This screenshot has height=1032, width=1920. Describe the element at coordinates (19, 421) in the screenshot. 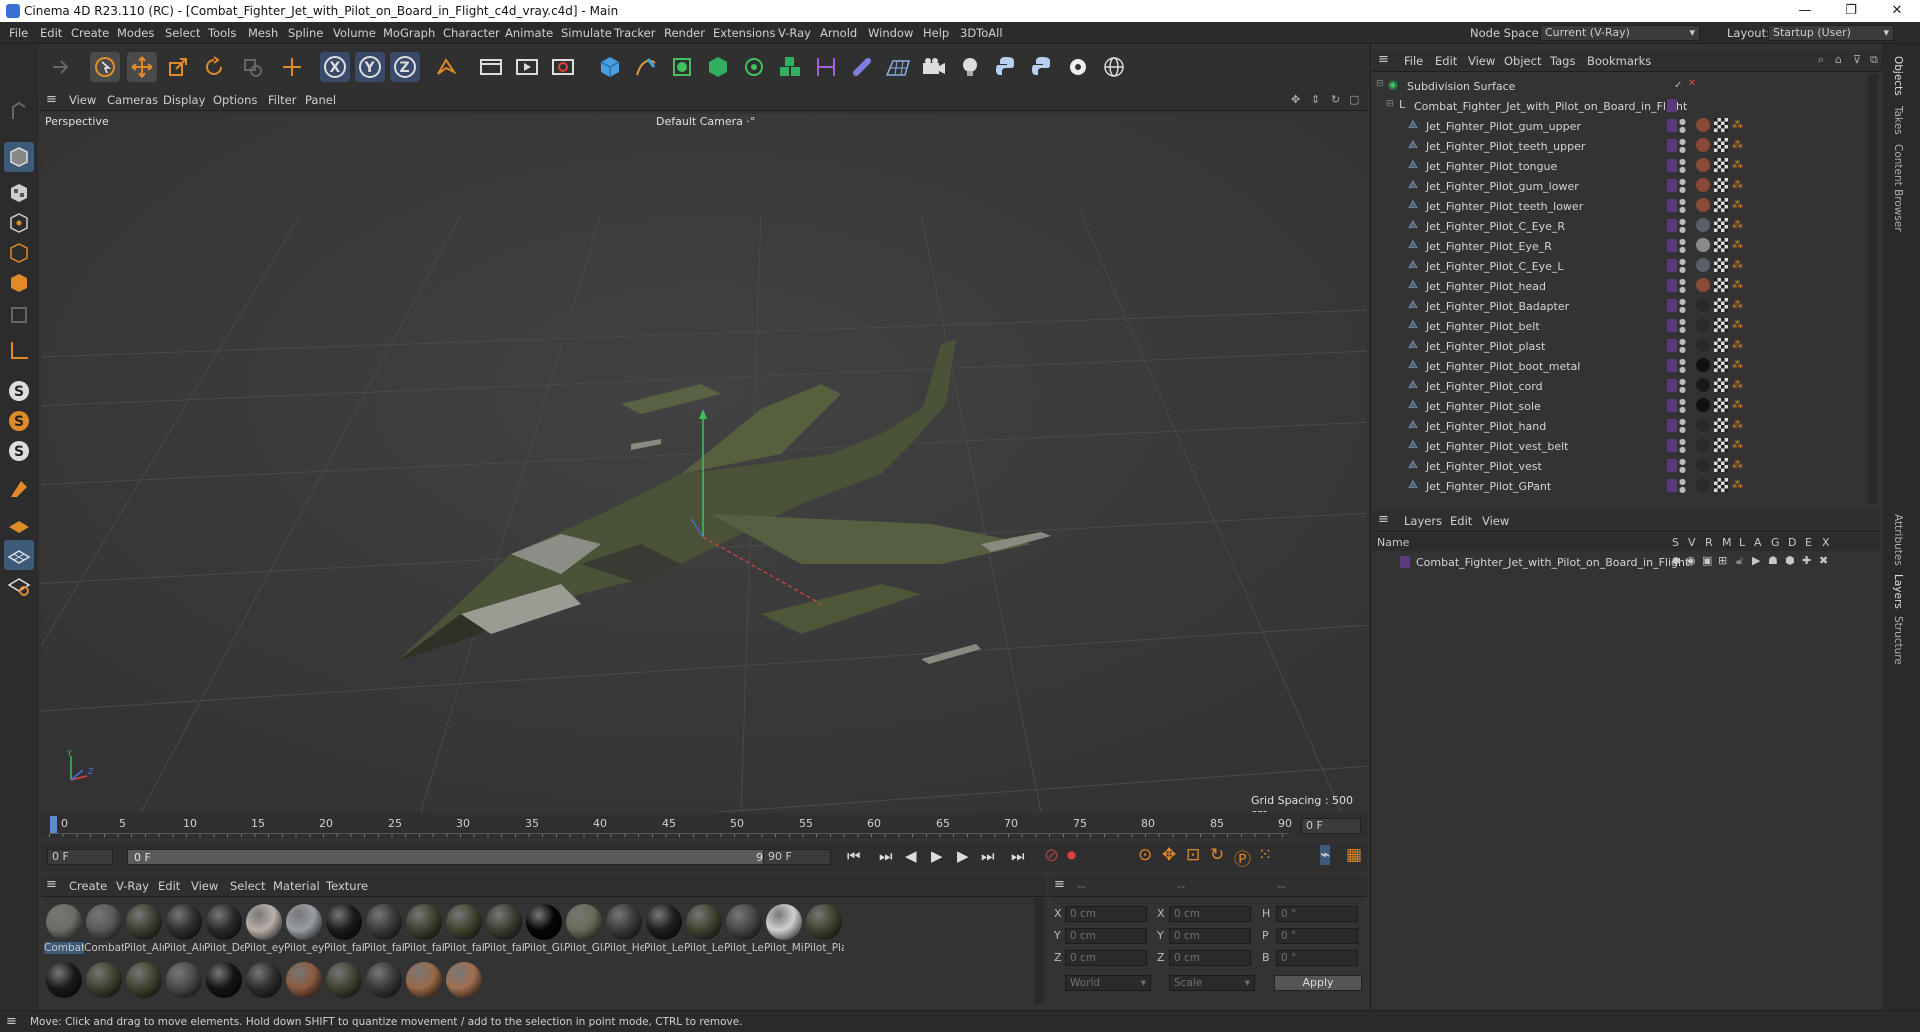

I see `snap-settings-icon: S` at that location.